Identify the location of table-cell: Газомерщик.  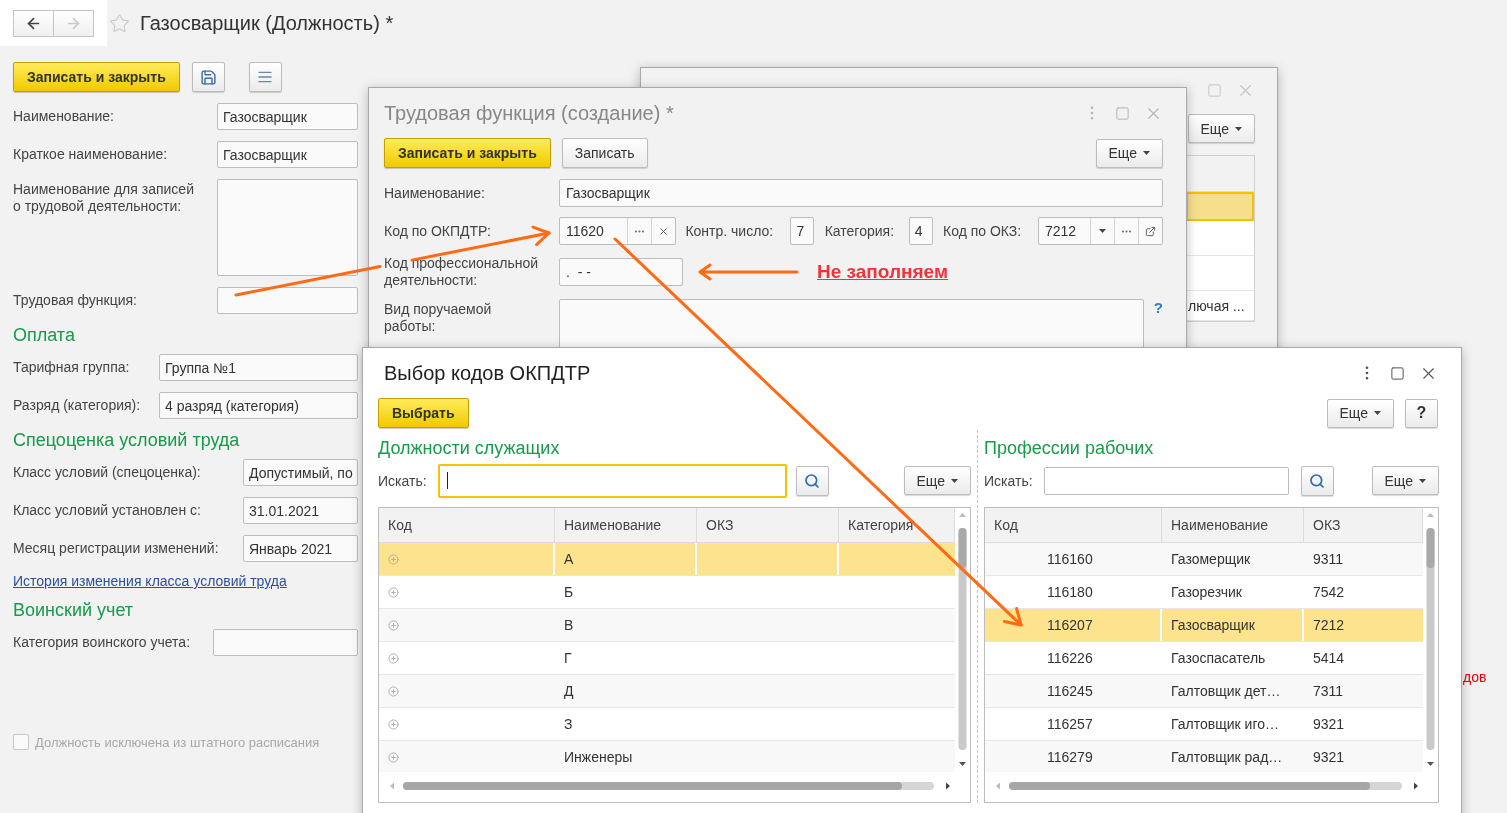
(1211, 559).